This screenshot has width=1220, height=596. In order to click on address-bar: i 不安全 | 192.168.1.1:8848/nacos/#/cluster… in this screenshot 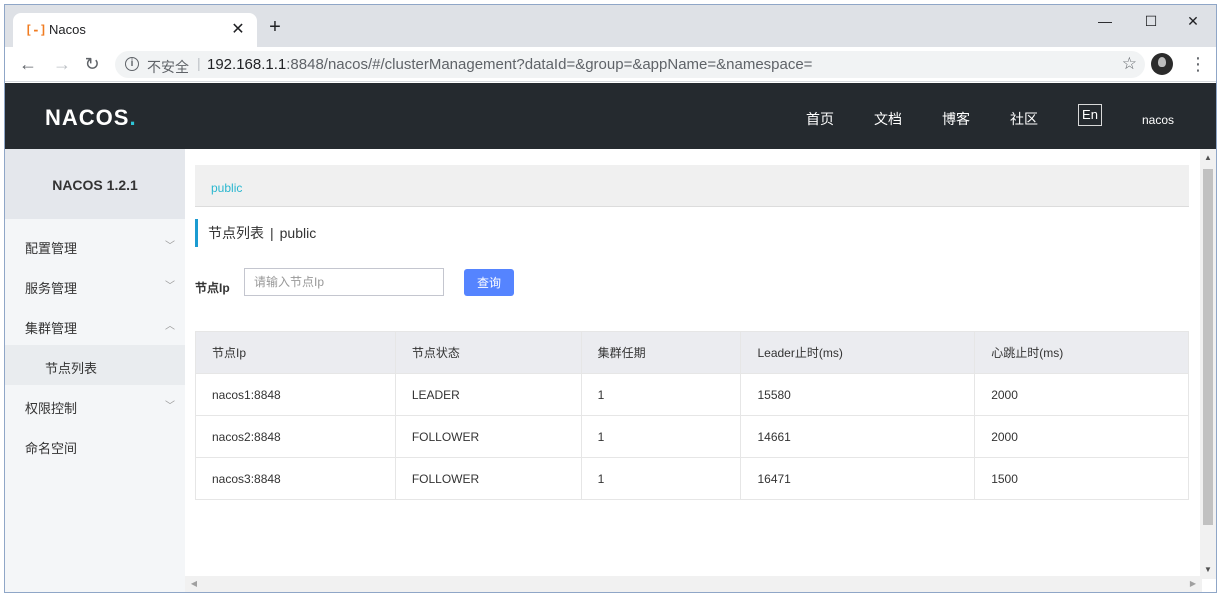, I will do `click(630, 64)`.